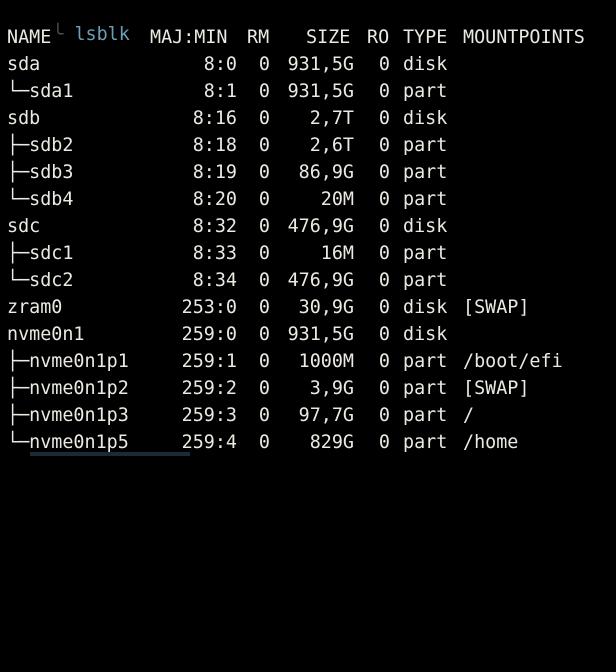 Image resolution: width=616 pixels, height=672 pixels. Describe the element at coordinates (46, 334) in the screenshot. I see `device-name: nvme0n1` at that location.